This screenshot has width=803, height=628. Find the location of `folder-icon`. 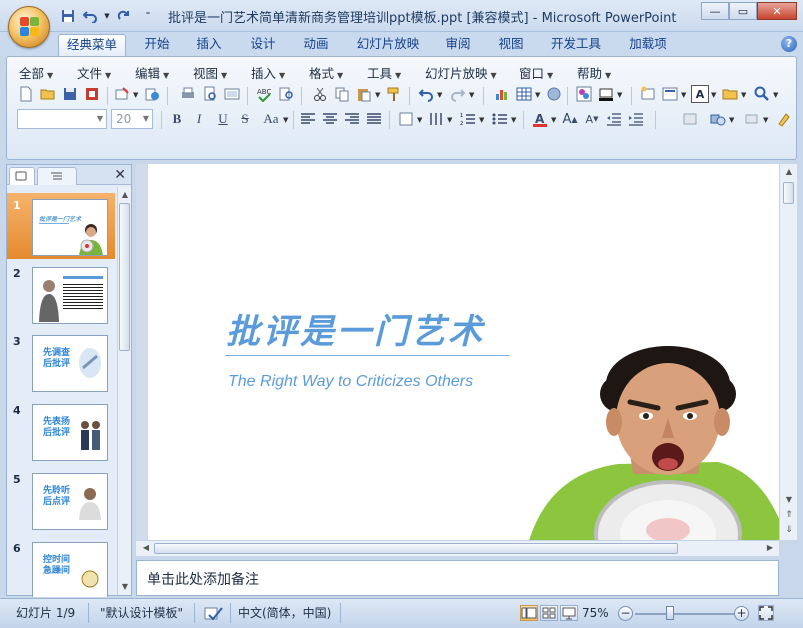

folder-icon is located at coordinates (730, 94).